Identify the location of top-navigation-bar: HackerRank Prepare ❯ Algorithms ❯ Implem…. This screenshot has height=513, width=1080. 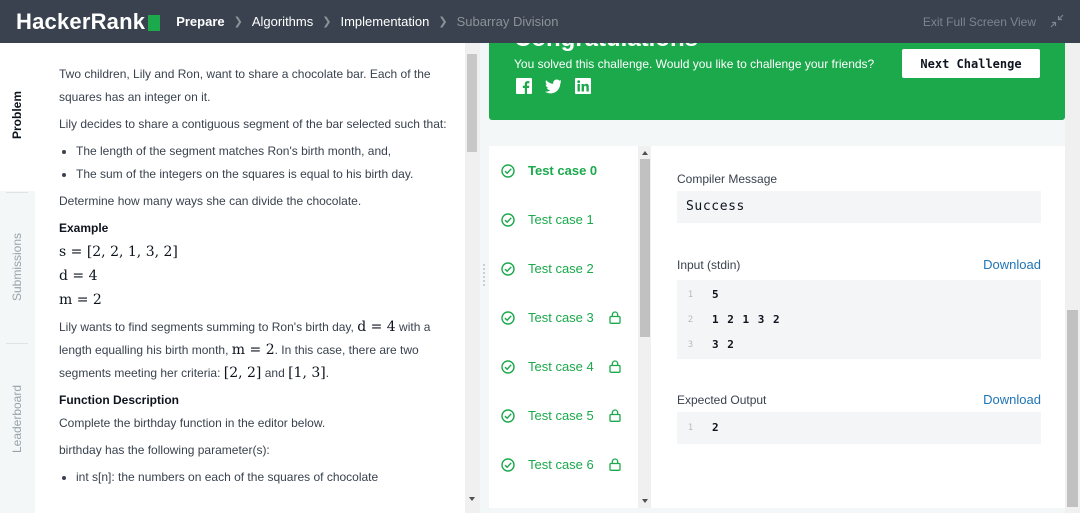
(540, 21).